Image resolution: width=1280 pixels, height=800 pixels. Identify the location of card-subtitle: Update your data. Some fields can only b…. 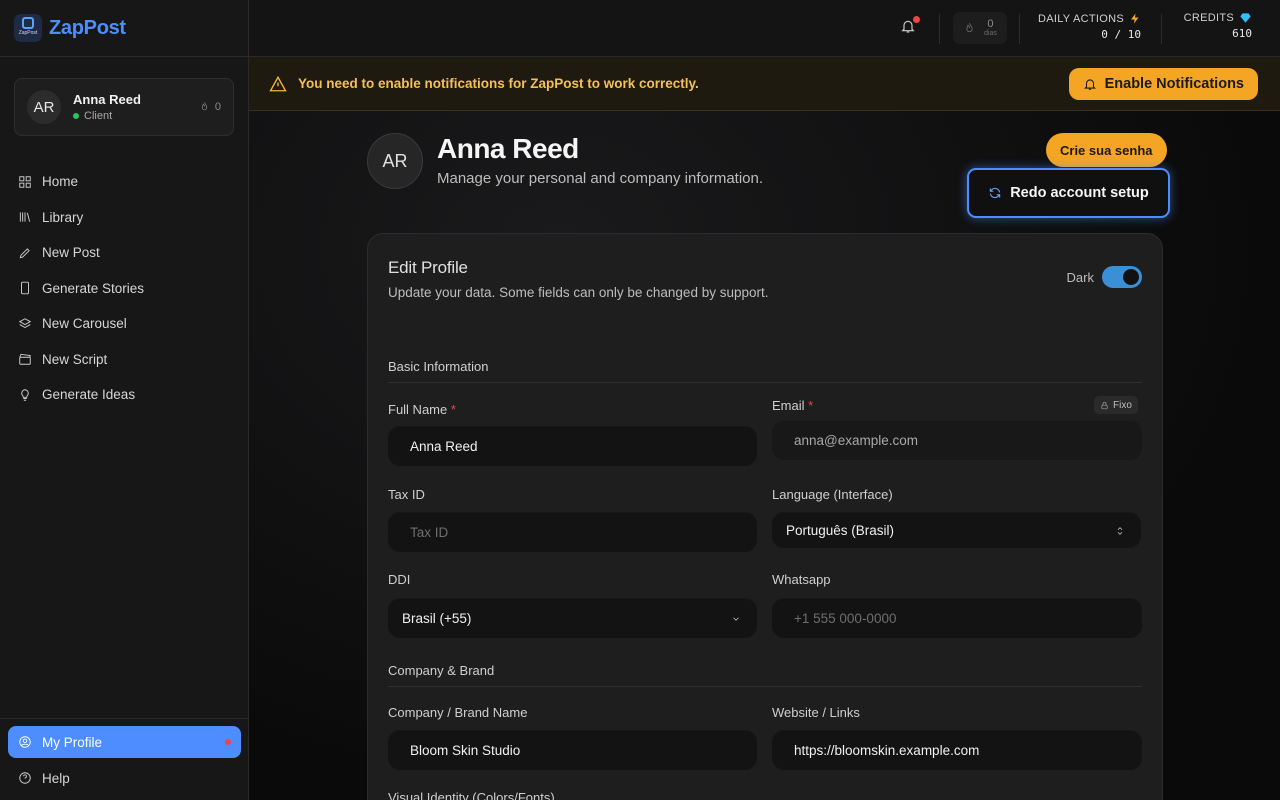
(578, 292).